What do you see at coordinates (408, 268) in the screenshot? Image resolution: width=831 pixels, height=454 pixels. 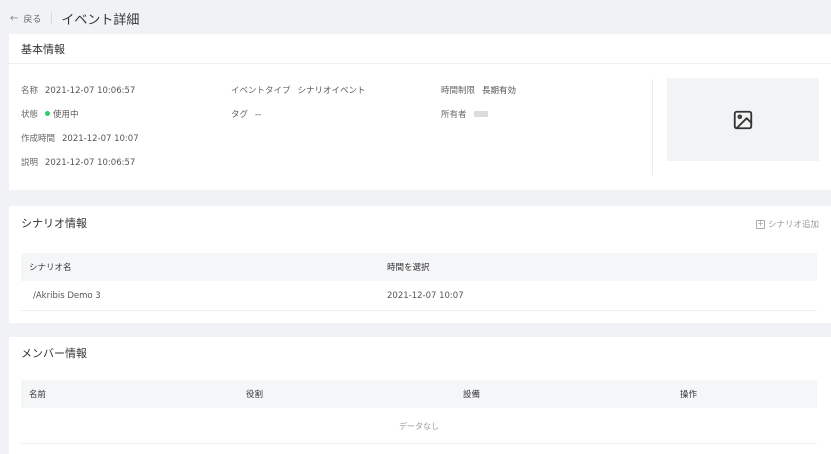 I see `column-select-time: 時間を選択` at bounding box center [408, 268].